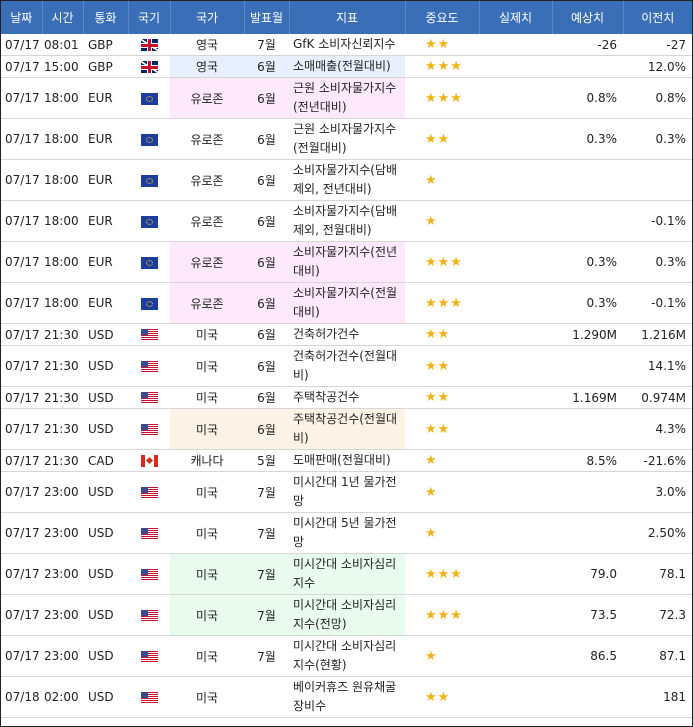  I want to click on col-header-period: 발표월, so click(267, 17).